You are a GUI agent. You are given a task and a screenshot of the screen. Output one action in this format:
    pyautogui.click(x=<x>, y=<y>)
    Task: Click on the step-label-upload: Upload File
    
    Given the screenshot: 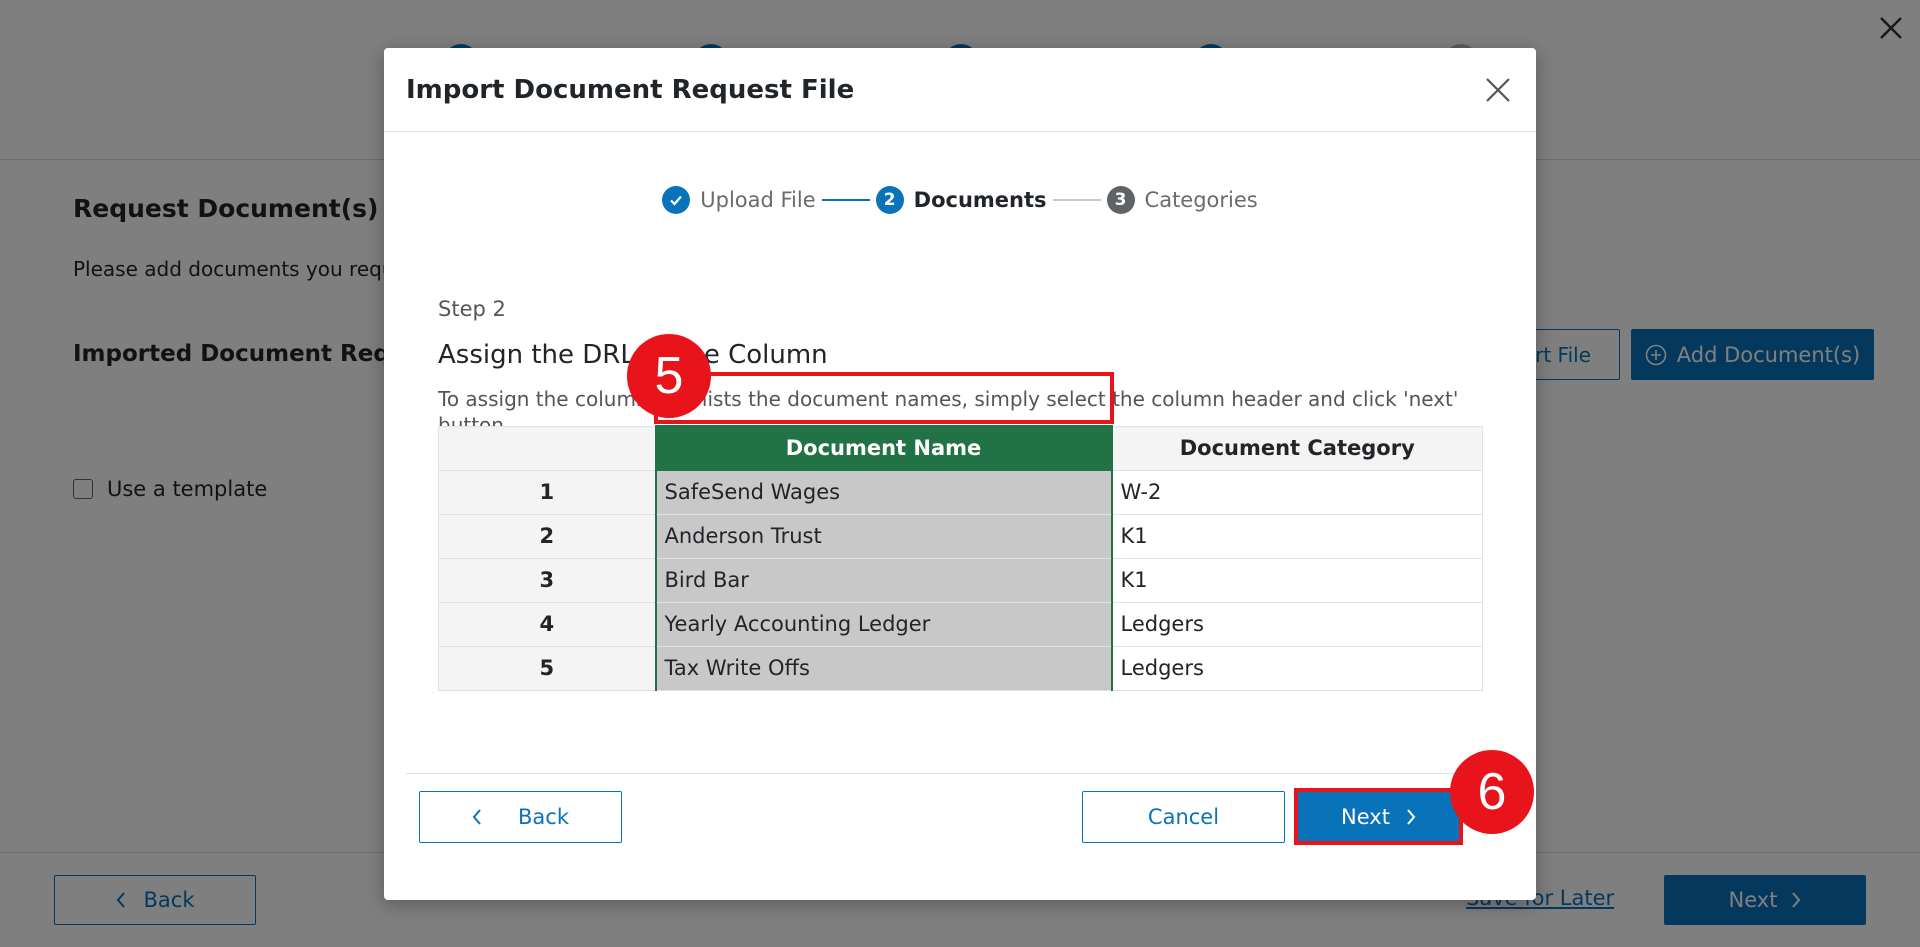 What is the action you would take?
    pyautogui.click(x=758, y=200)
    